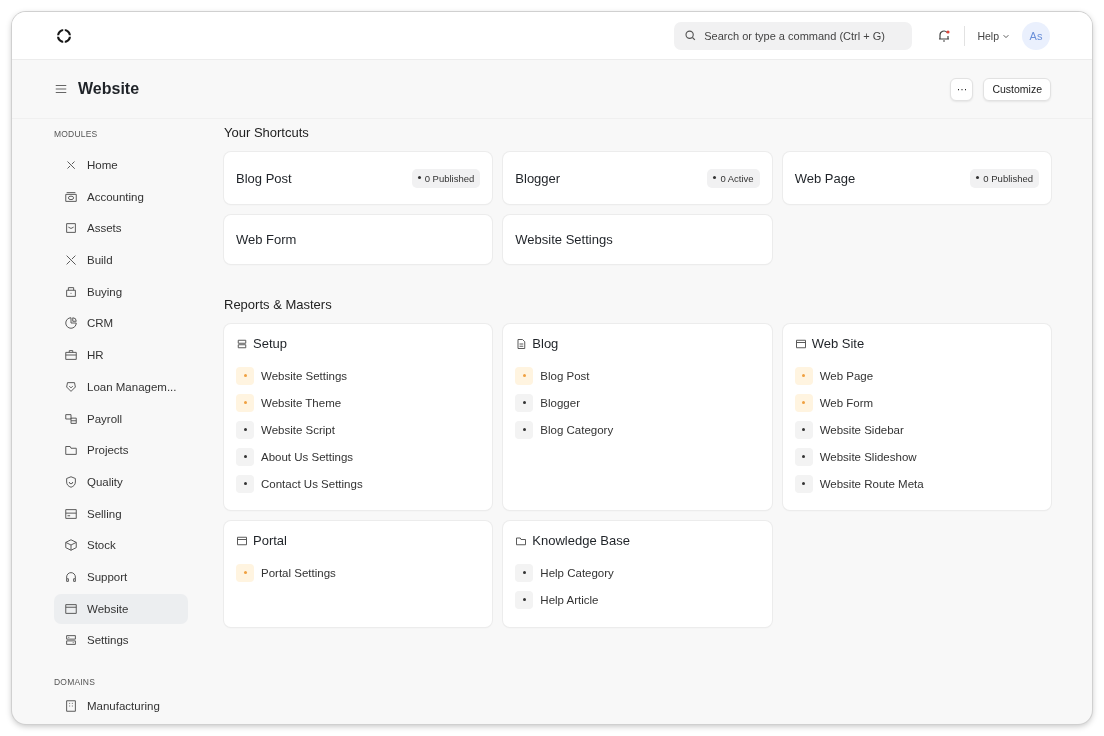 Image resolution: width=1104 pixels, height=736 pixels. I want to click on sidebar-item: Website, so click(121, 608).